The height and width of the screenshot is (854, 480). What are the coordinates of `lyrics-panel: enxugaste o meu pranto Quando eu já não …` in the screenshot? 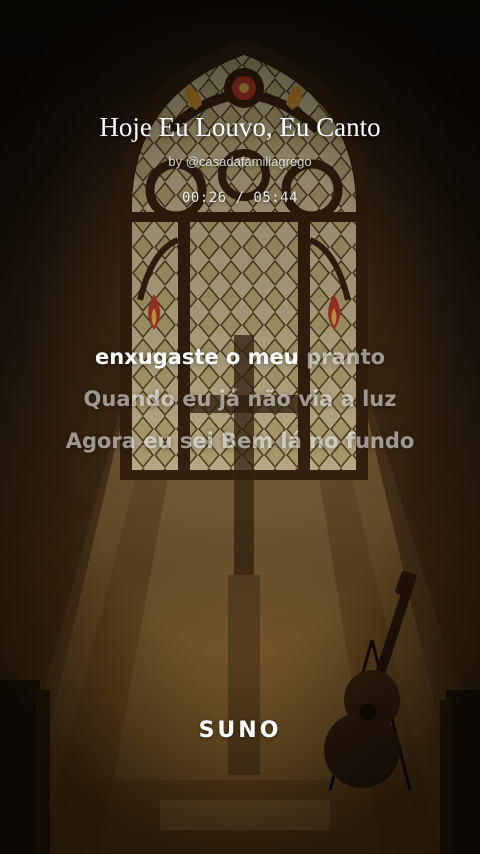 It's located at (240, 399).